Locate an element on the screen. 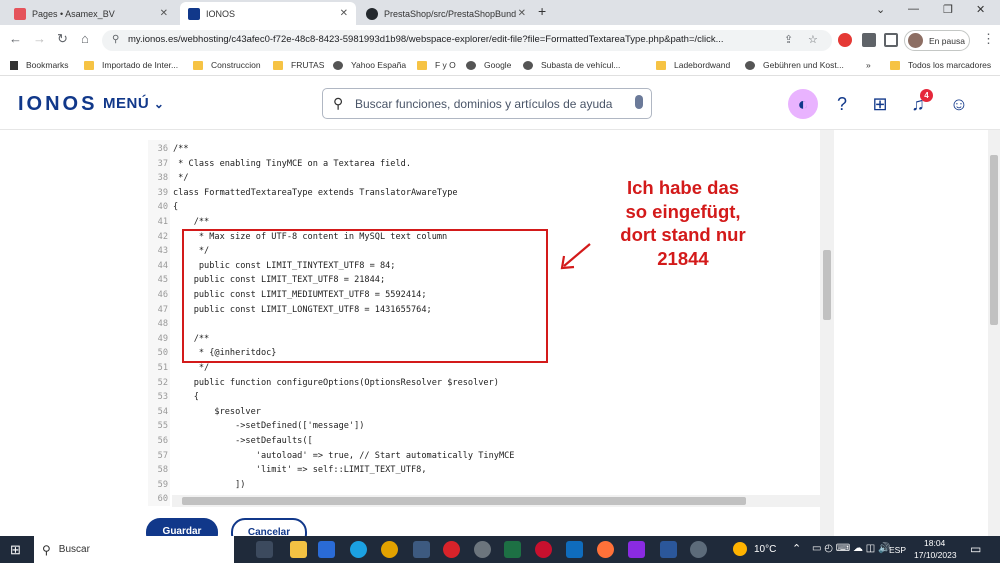  weather-icon is located at coordinates (740, 549).